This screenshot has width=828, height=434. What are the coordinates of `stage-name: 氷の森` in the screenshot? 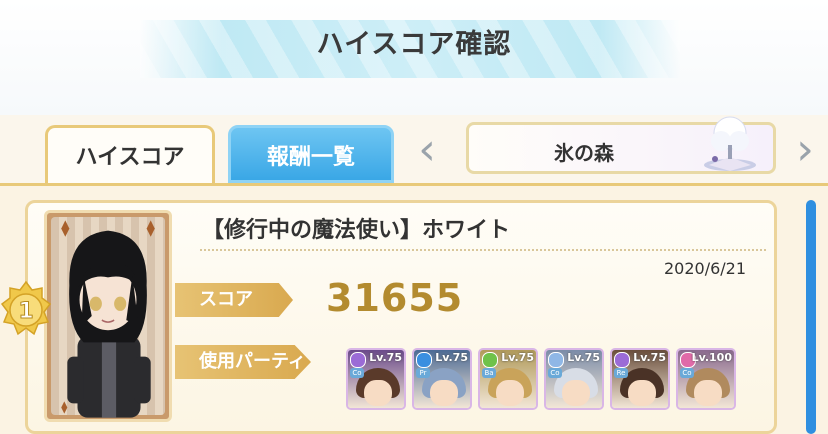 It's located at (584, 153).